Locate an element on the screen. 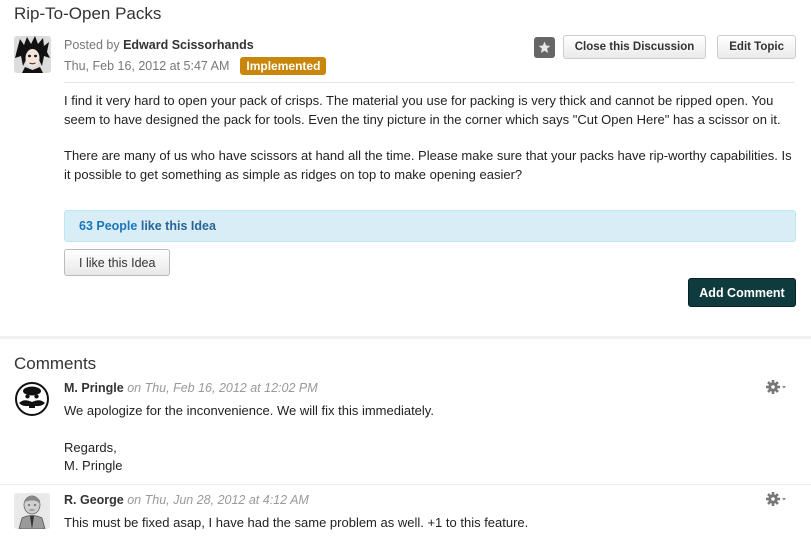 This screenshot has height=539, width=811. topic-actions: Close this Discussion Edit Topic is located at coordinates (664, 47).